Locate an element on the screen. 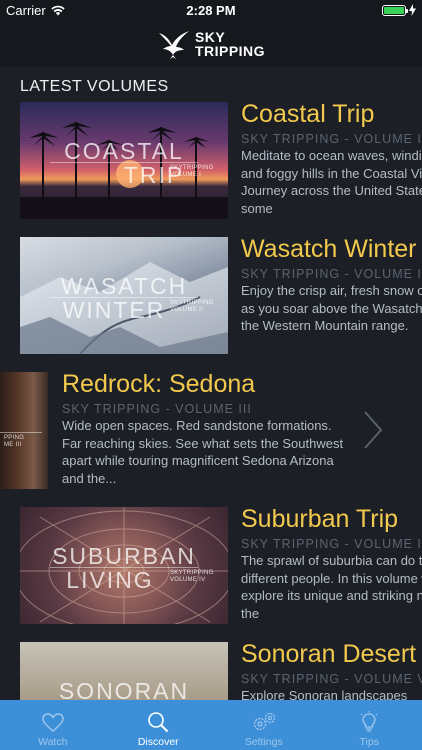 The height and width of the screenshot is (750, 422). tab-label: Tips is located at coordinates (369, 742).